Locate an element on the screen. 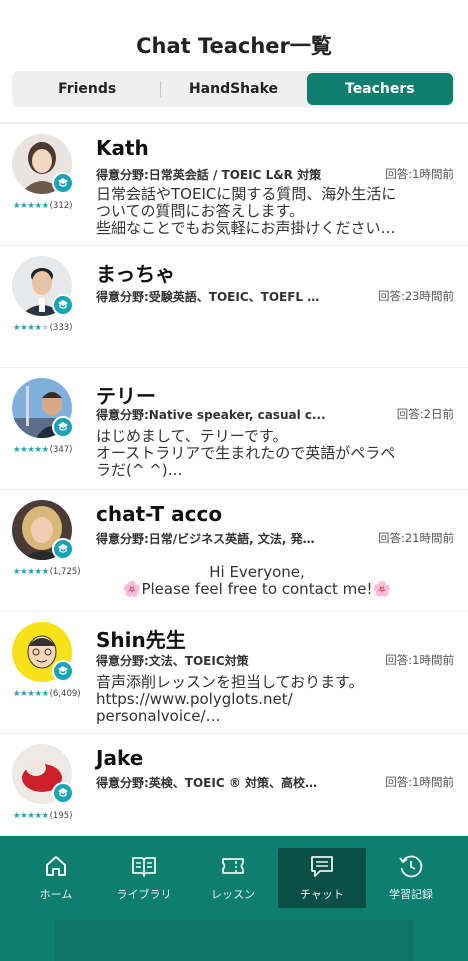 This screenshot has width=468, height=961. tab-label: レッスン is located at coordinates (233, 894).